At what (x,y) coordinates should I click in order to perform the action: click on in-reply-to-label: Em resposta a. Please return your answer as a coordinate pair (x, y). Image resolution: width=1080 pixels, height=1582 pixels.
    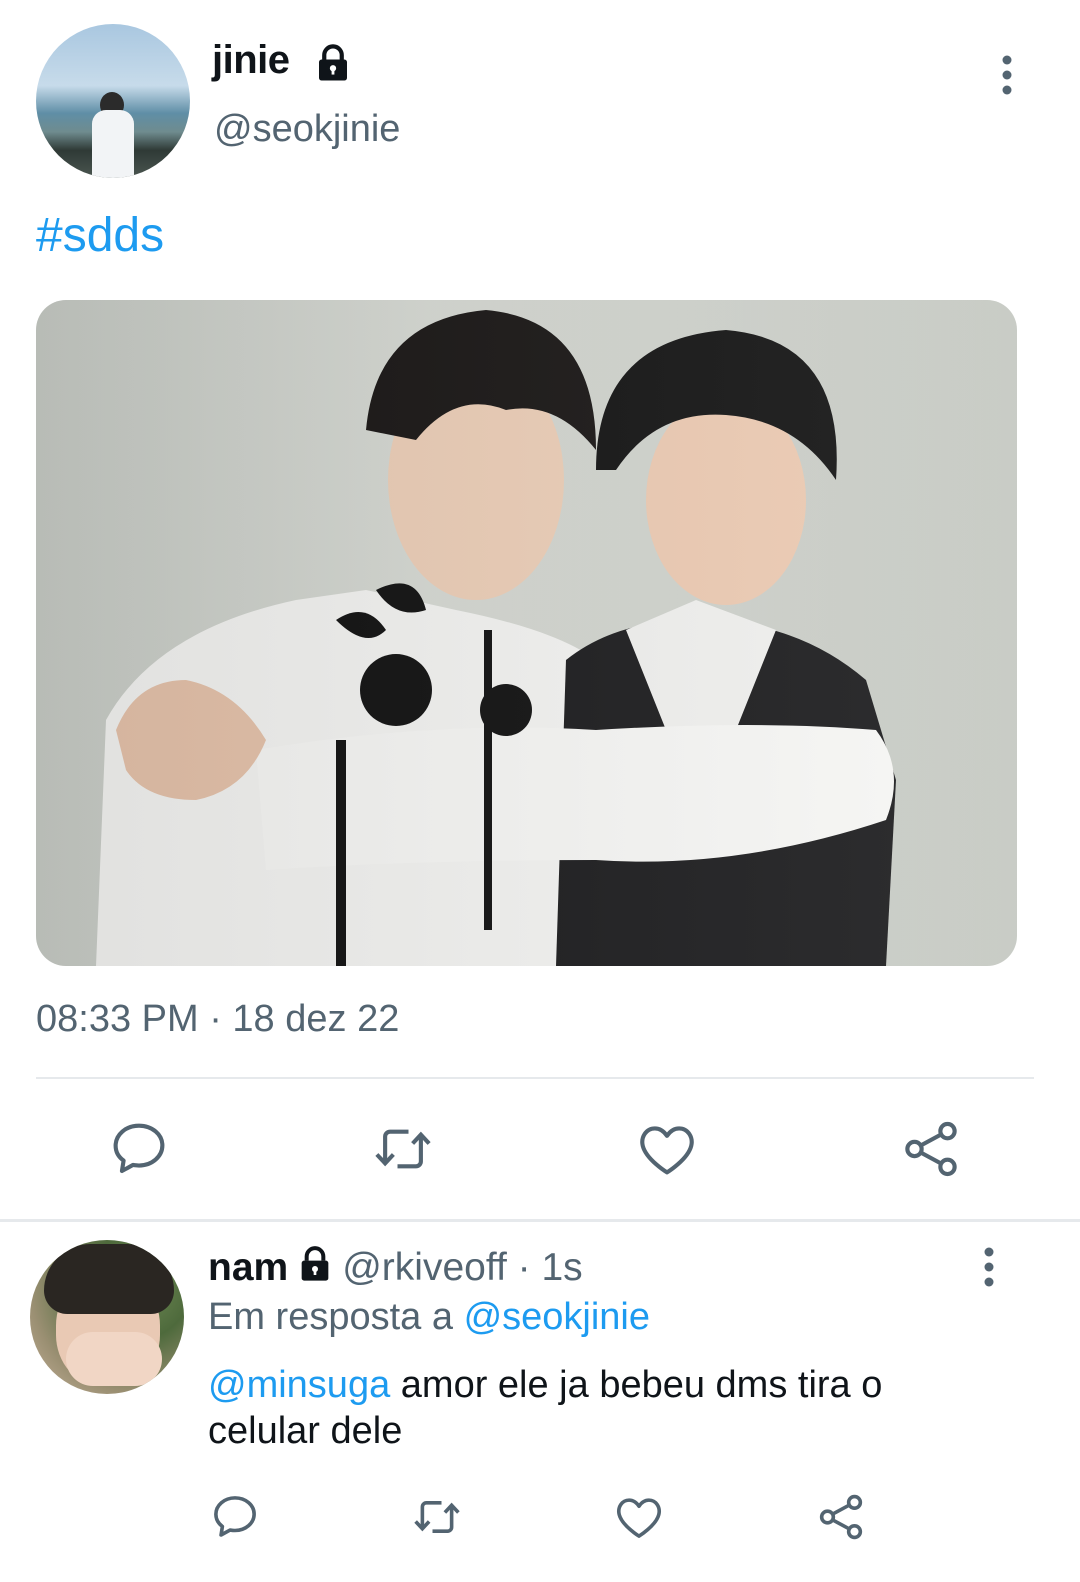
    Looking at the image, I should click on (330, 1317).